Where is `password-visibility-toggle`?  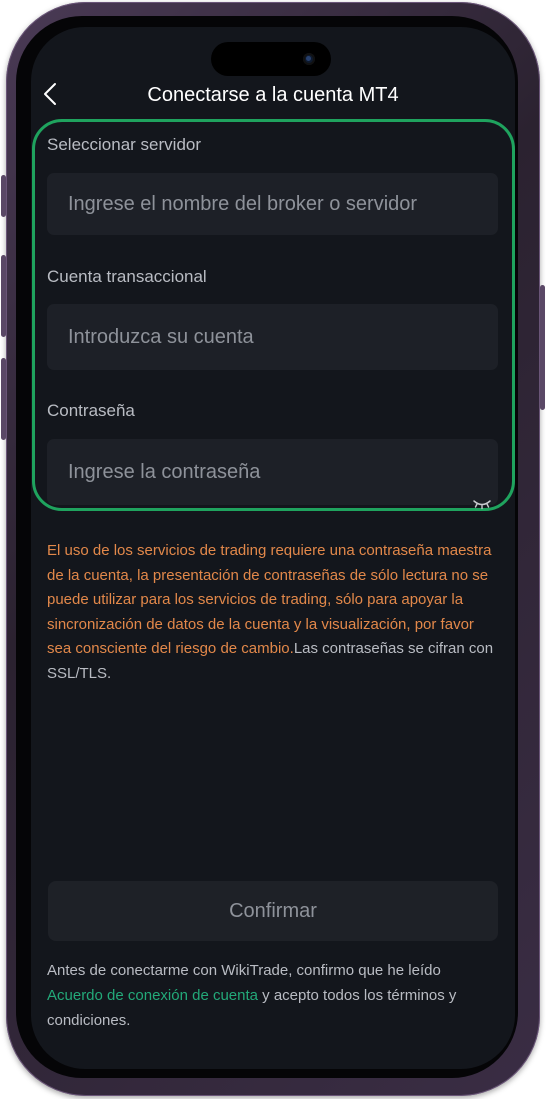
password-visibility-toggle is located at coordinates (482, 506).